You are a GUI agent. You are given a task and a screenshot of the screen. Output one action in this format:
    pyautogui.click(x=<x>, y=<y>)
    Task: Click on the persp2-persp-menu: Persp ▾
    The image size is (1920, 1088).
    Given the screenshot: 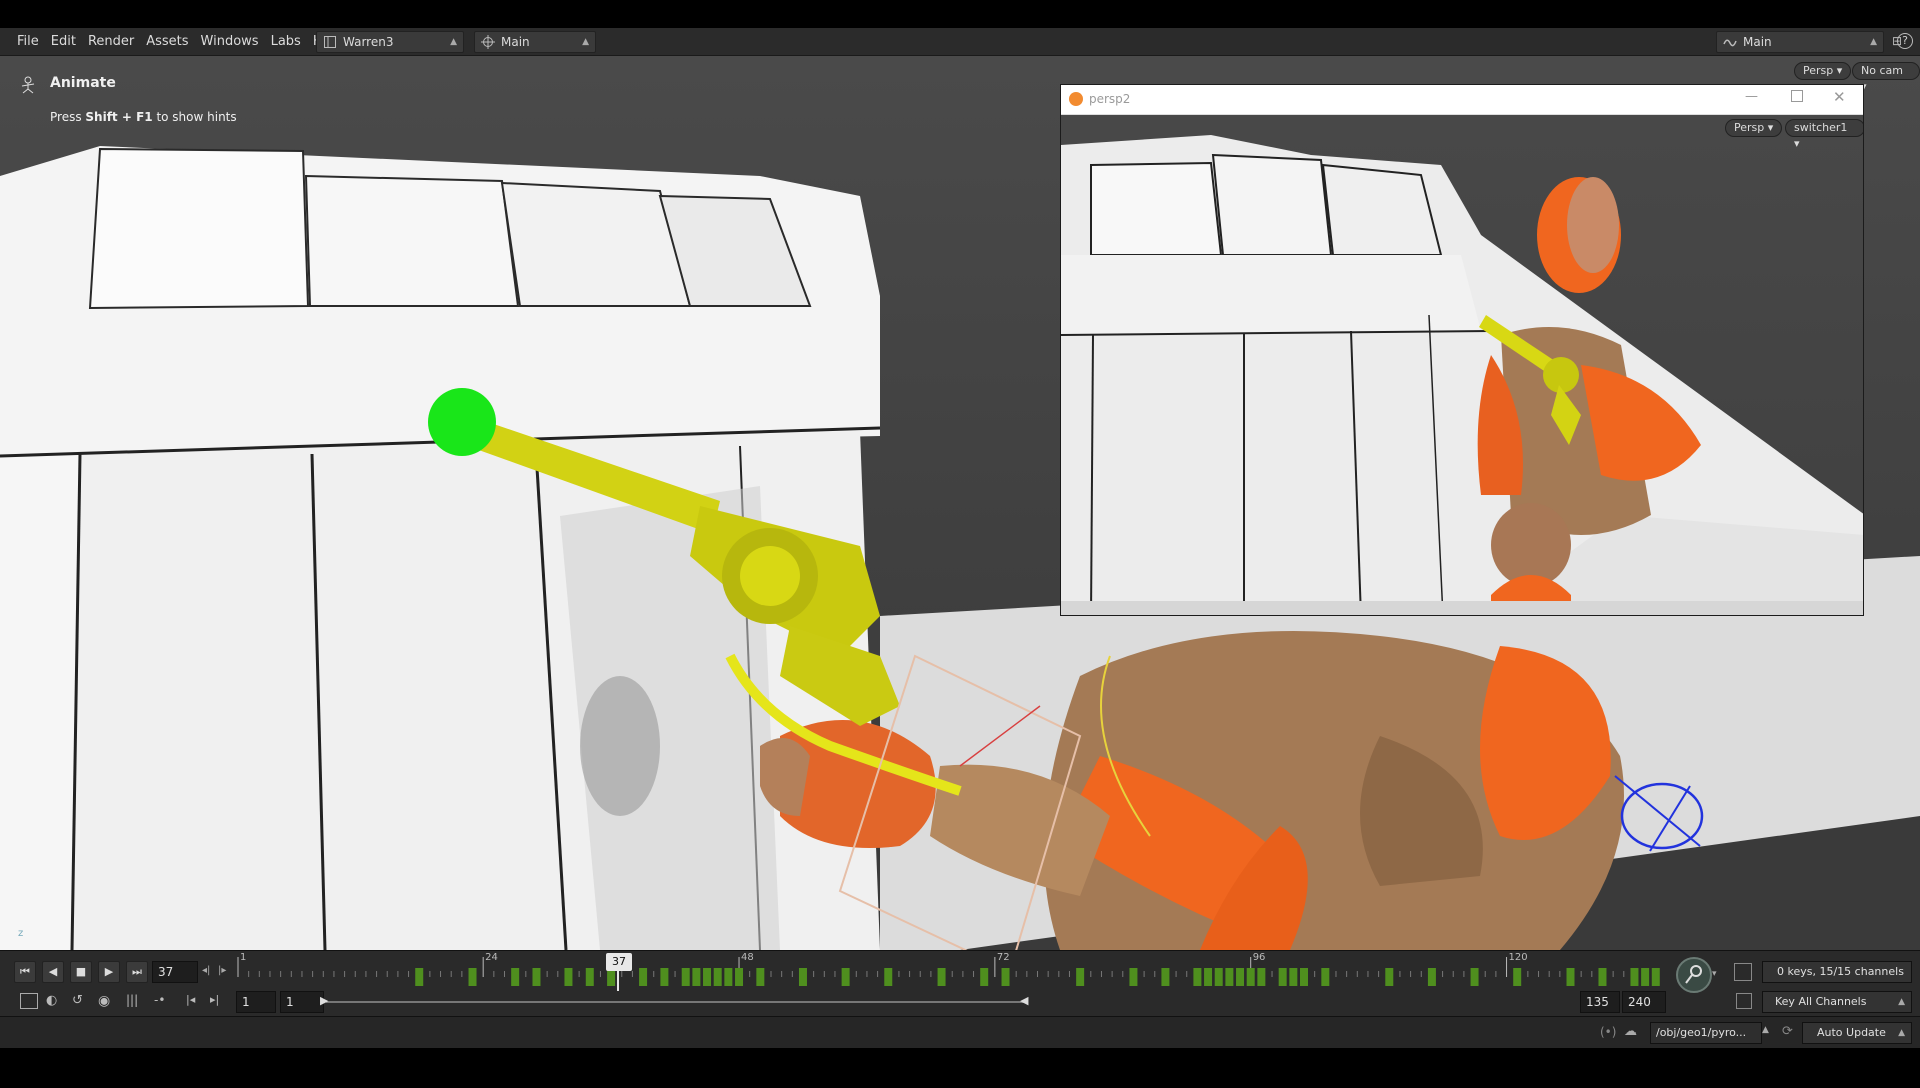 What is the action you would take?
    pyautogui.click(x=1754, y=128)
    